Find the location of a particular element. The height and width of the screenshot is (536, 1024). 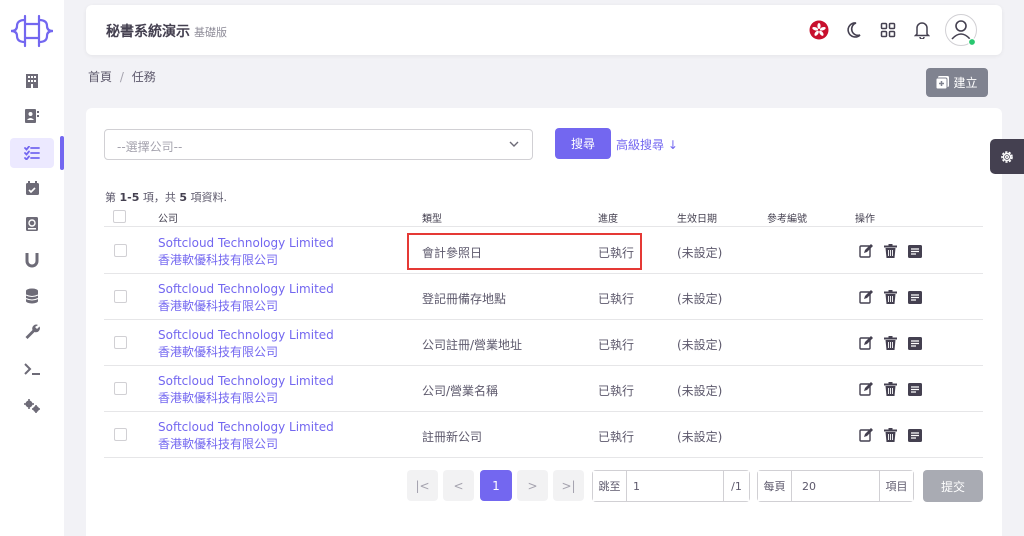

calendar-check-icon is located at coordinates (32, 188).